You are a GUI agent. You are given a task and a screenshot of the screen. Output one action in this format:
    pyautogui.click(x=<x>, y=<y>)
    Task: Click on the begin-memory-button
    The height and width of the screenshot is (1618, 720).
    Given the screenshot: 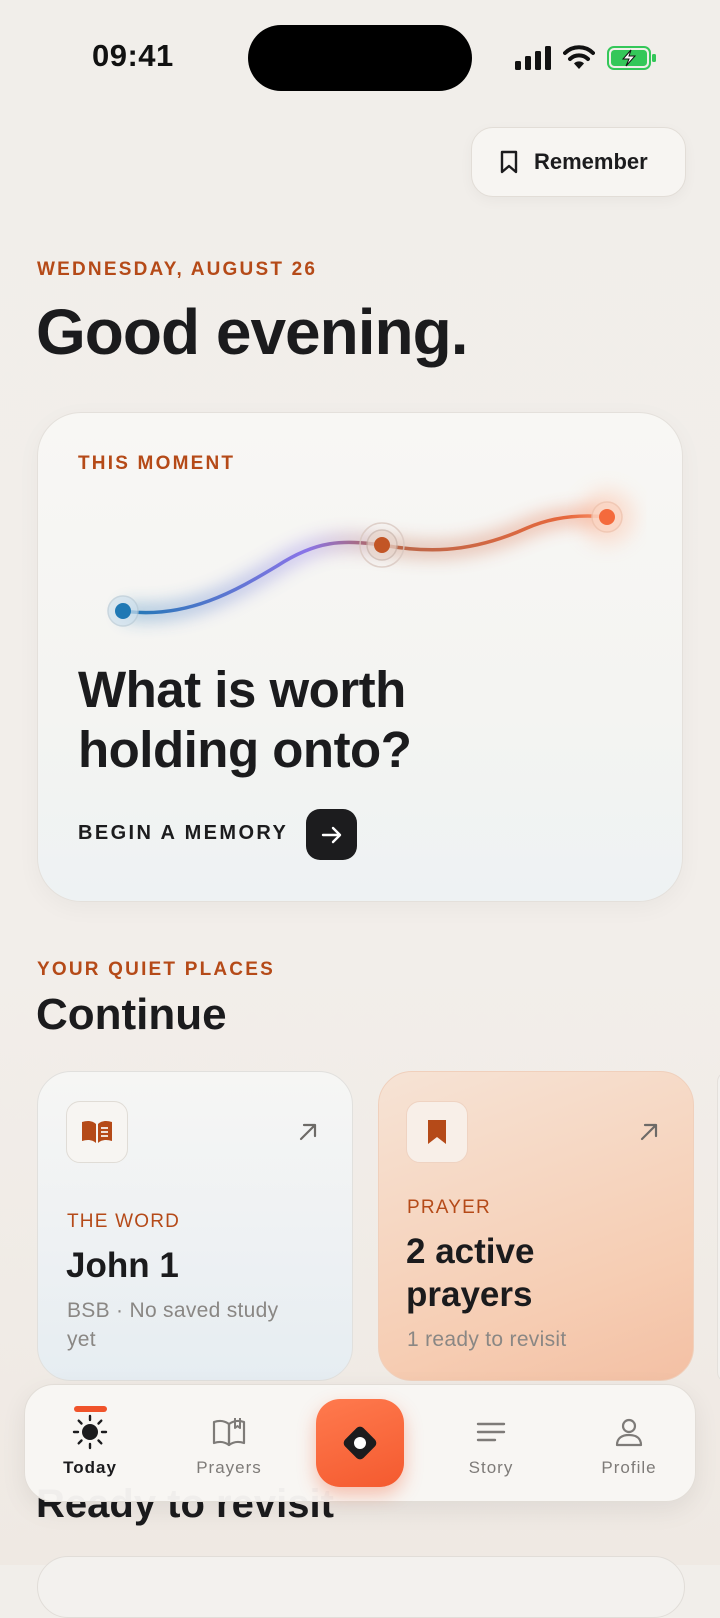 What is the action you would take?
    pyautogui.click(x=331, y=834)
    